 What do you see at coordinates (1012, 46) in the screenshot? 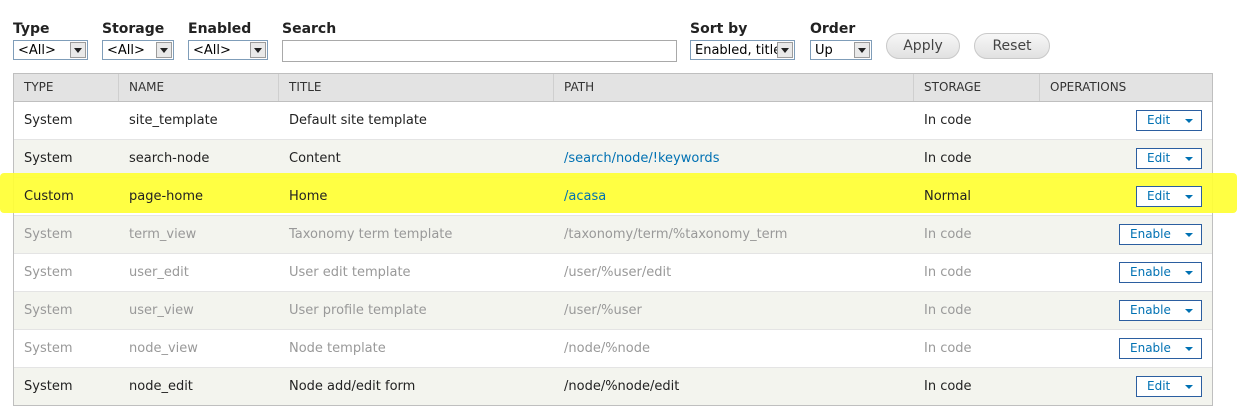
I see `reset-button: Reset` at bounding box center [1012, 46].